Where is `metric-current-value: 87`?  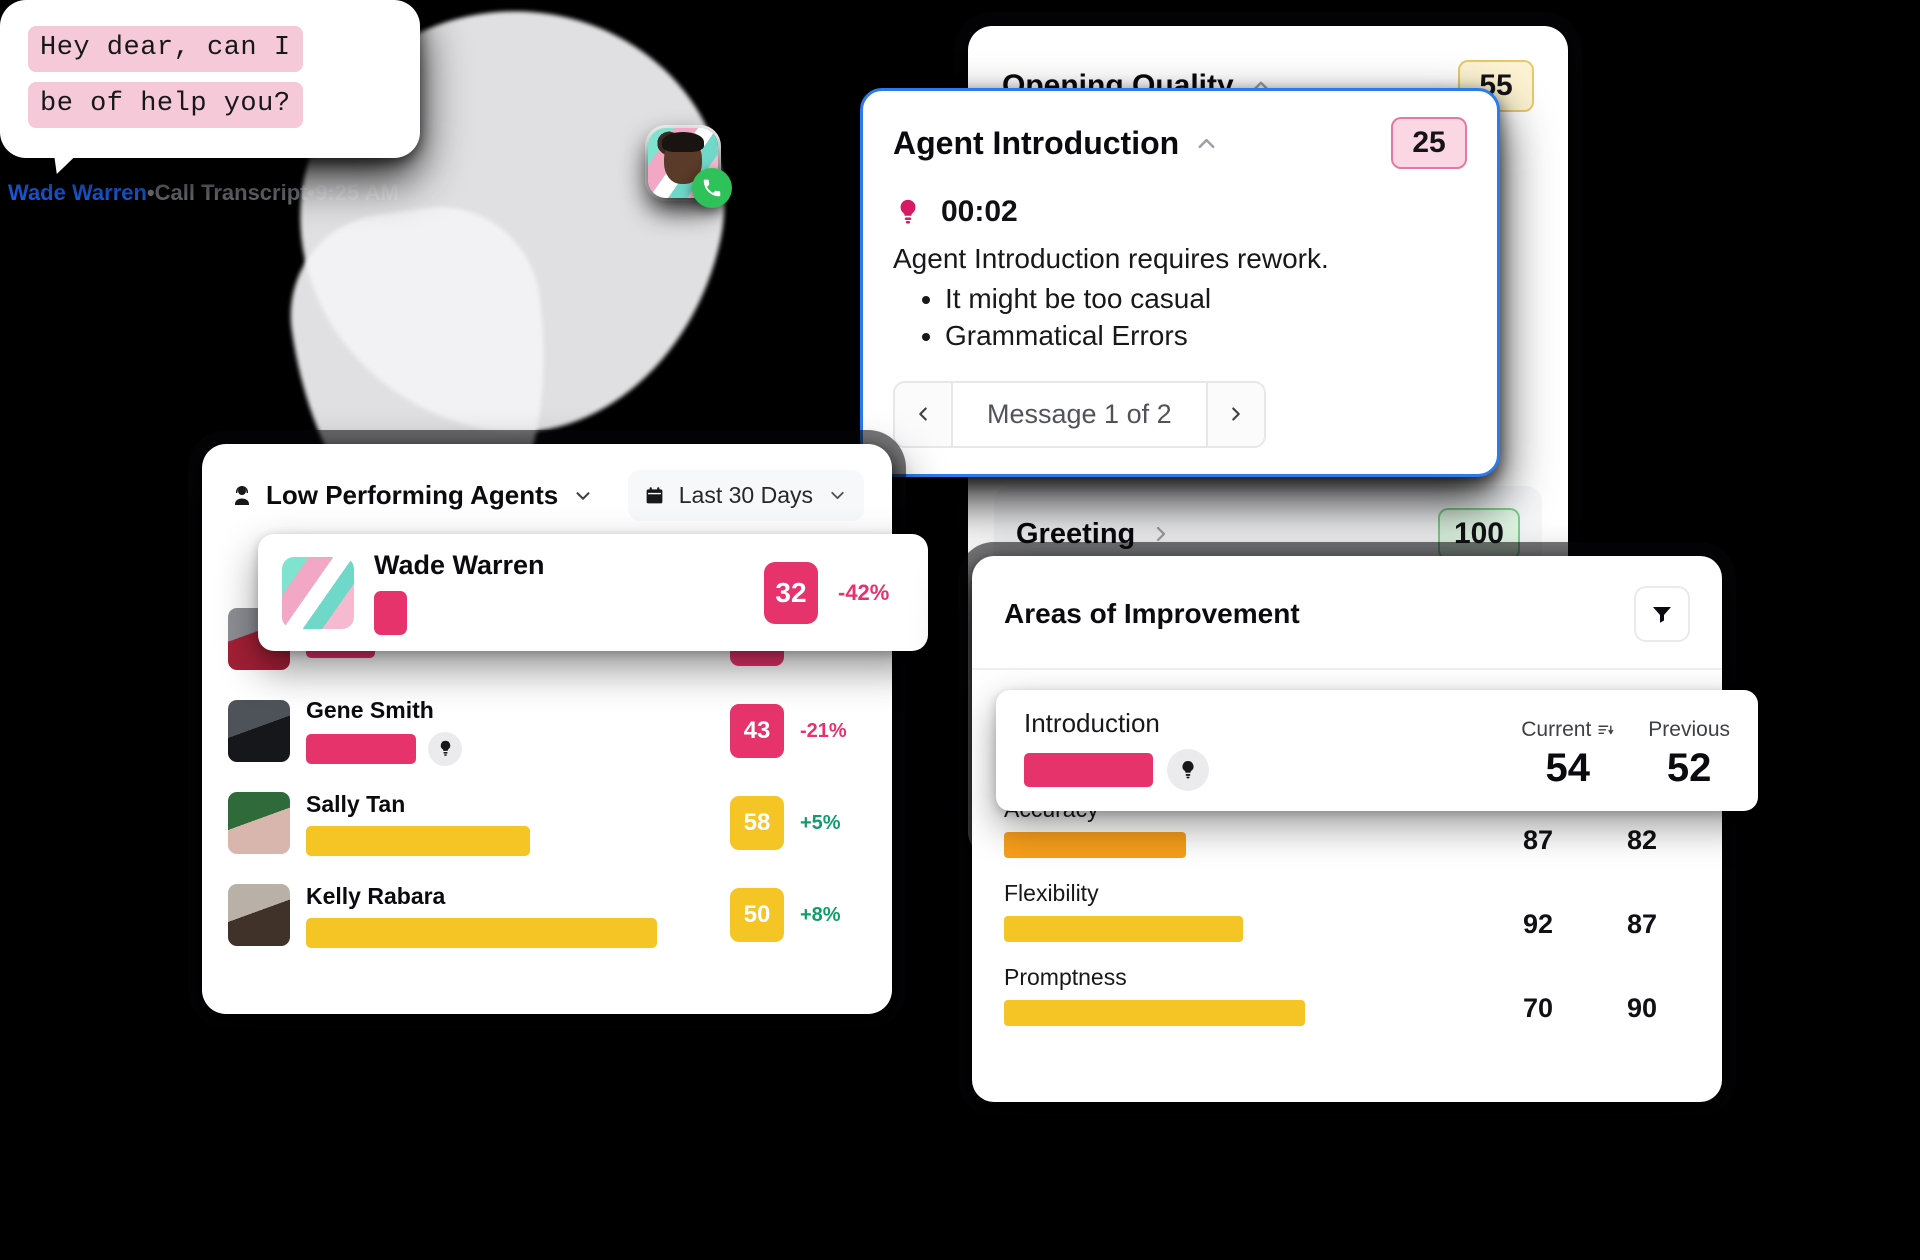
metric-current-value: 87 is located at coordinates (1538, 840).